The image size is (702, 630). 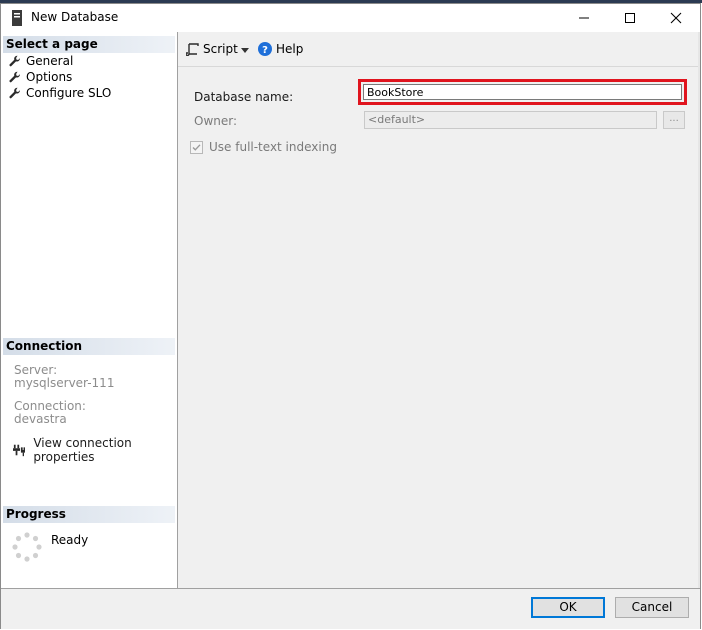 What do you see at coordinates (438, 49) in the screenshot?
I see `toolbar: Script ? Help` at bounding box center [438, 49].